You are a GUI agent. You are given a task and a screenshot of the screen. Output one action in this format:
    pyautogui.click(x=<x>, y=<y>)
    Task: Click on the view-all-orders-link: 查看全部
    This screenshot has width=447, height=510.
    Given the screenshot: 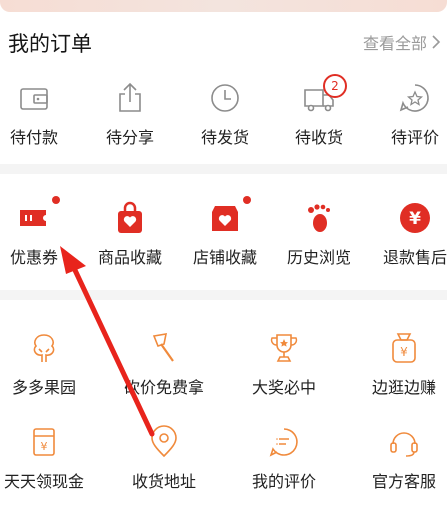 What is the action you would take?
    pyautogui.click(x=402, y=42)
    